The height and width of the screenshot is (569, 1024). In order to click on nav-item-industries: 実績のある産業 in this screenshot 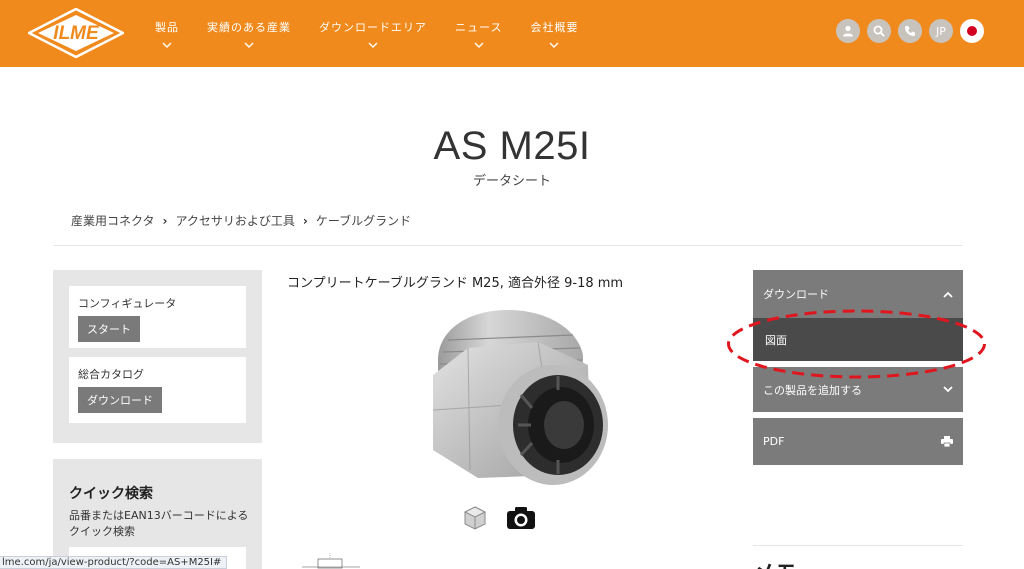, I will do `click(249, 34)`.